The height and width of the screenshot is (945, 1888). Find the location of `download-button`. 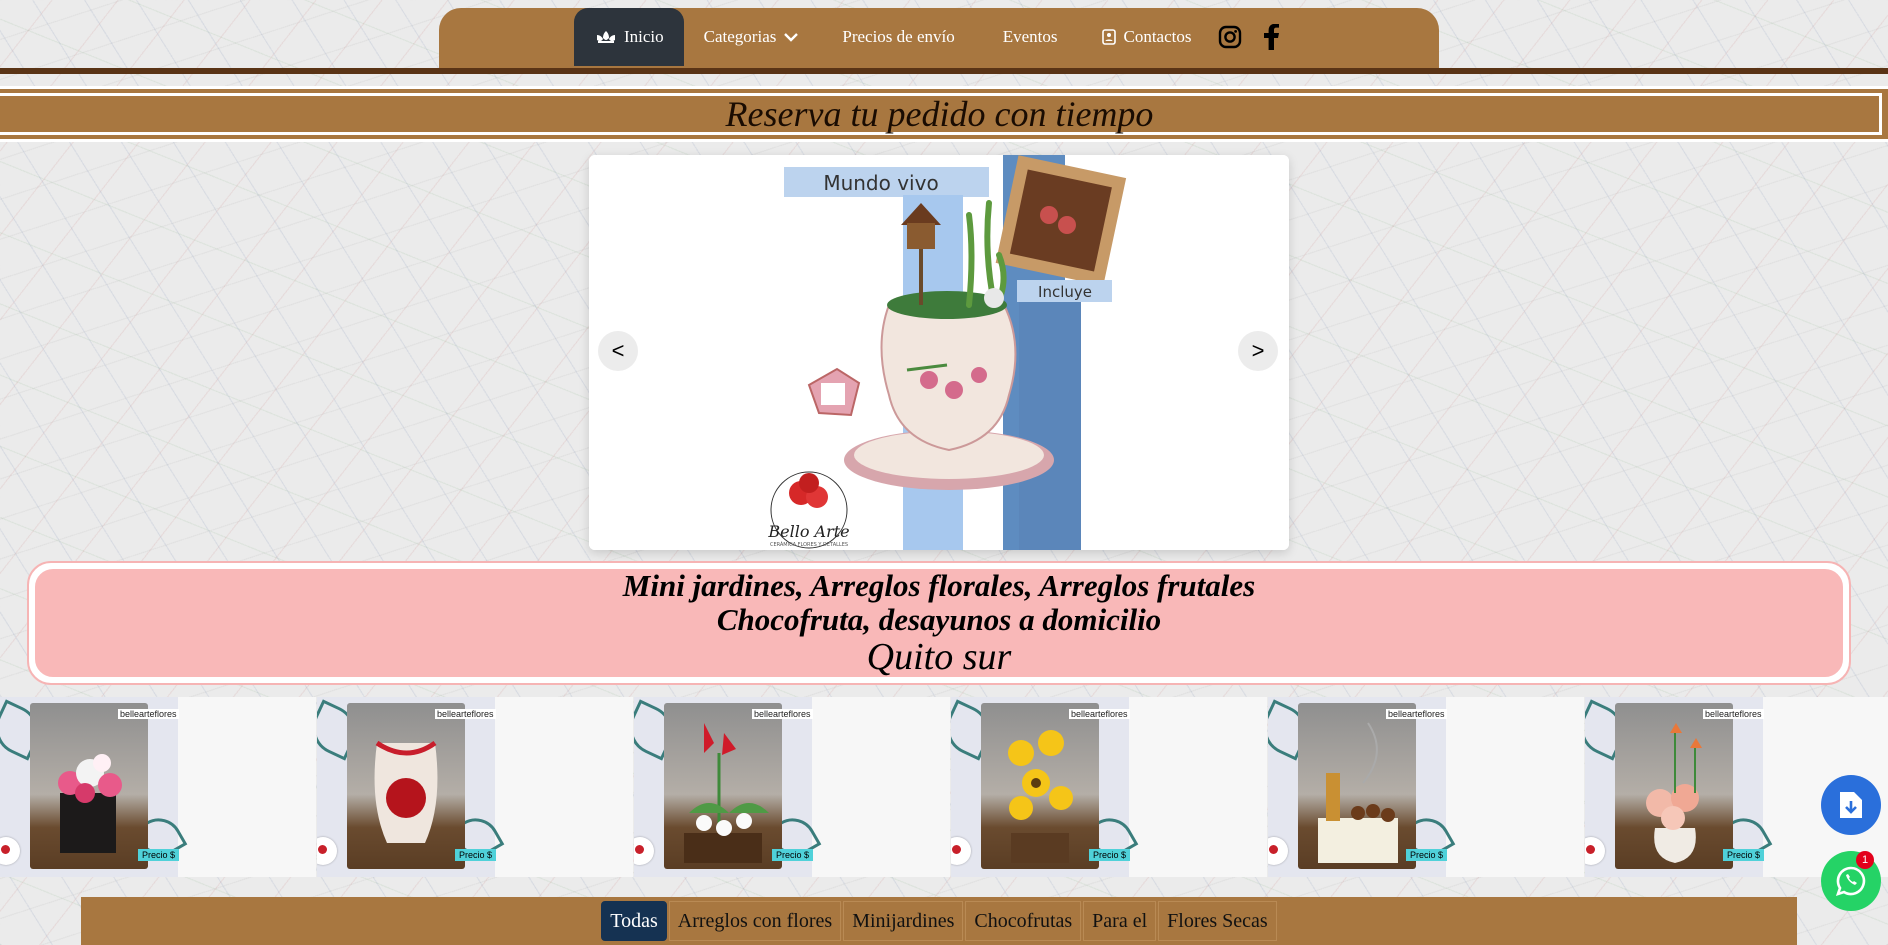

download-button is located at coordinates (1851, 805).